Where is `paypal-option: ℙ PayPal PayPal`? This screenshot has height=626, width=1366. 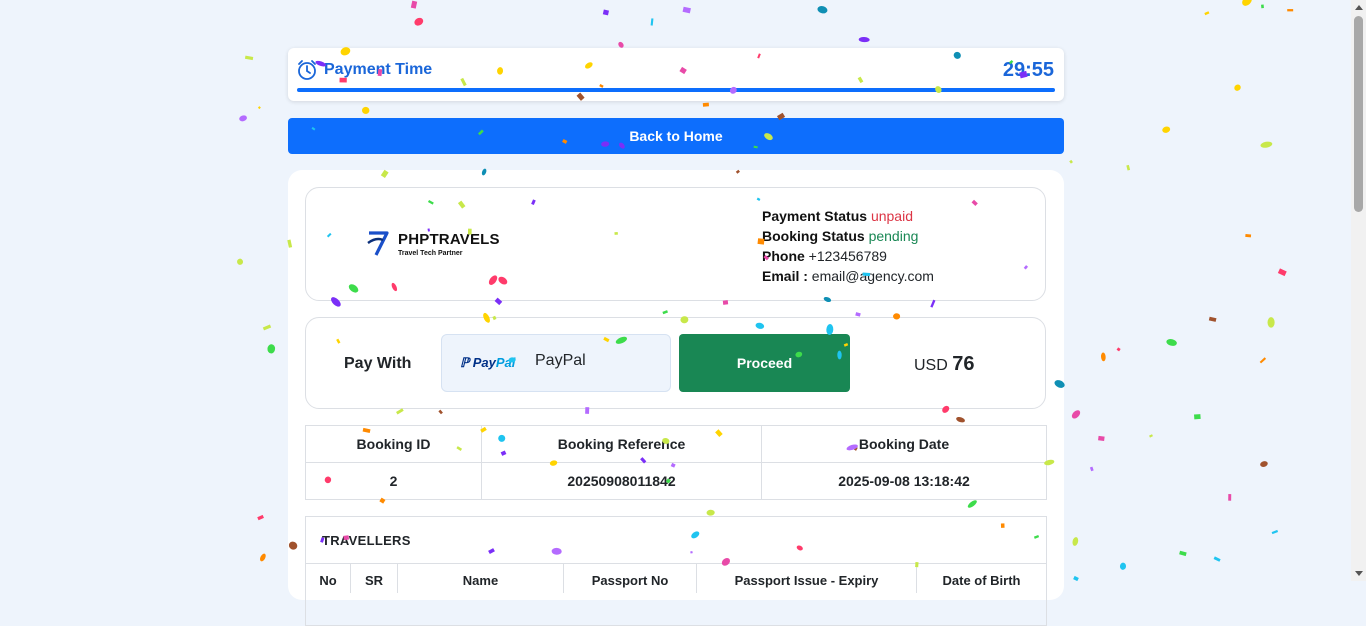 paypal-option: ℙ PayPal PayPal is located at coordinates (556, 363).